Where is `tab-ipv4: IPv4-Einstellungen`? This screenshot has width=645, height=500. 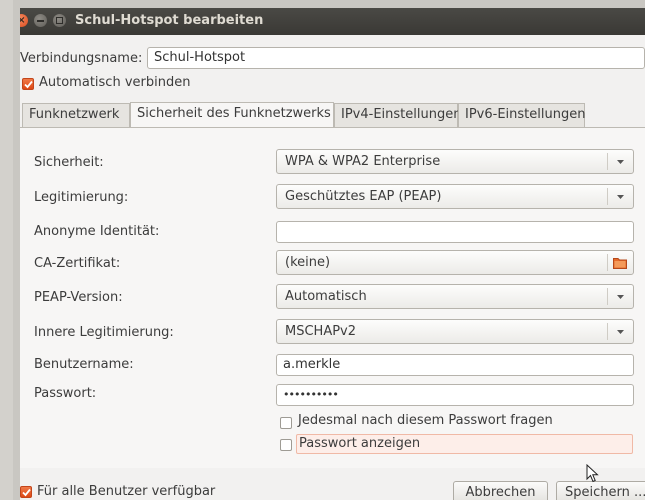
tab-ipv4: IPv4-Einstellungen is located at coordinates (397, 115).